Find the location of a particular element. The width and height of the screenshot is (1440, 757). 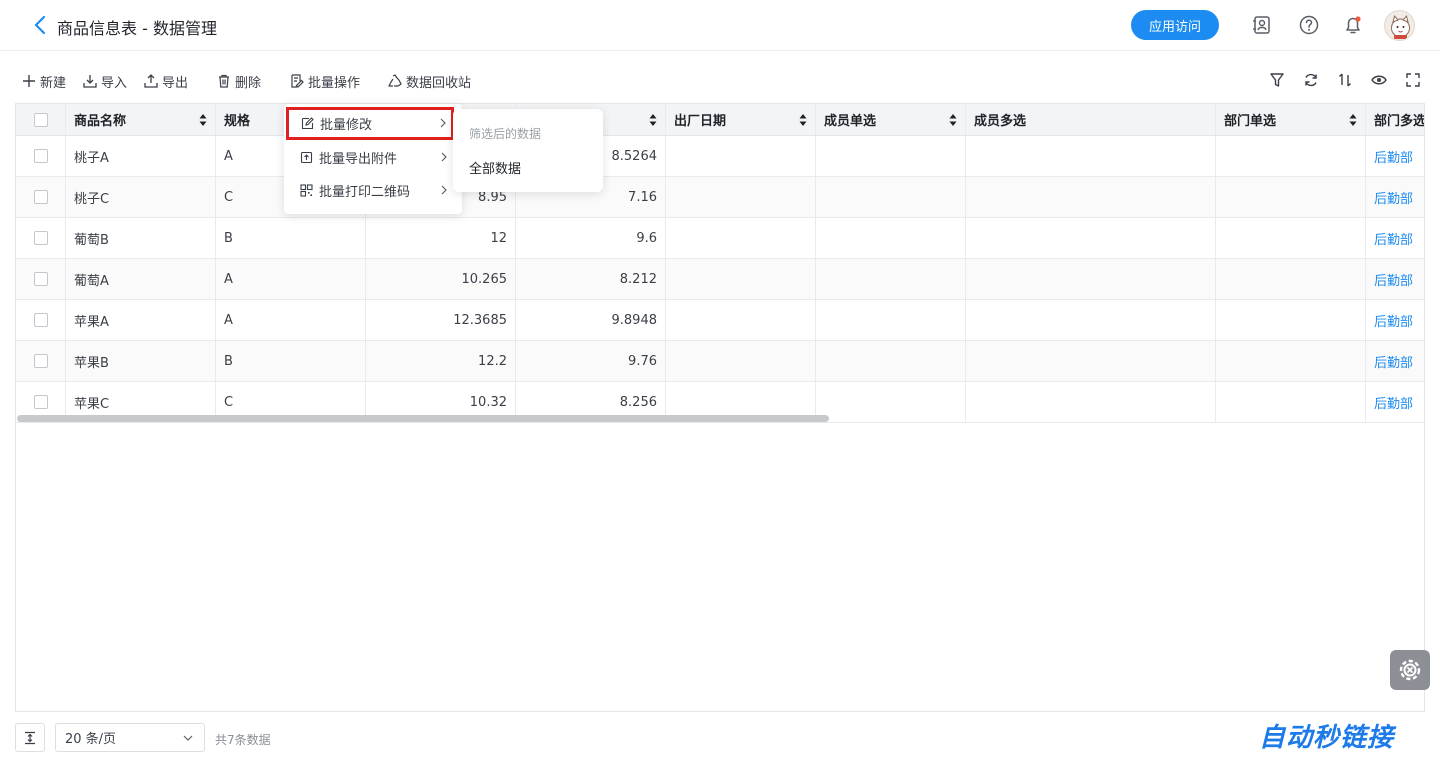

select-all-checkbox-cell is located at coordinates (41, 119).